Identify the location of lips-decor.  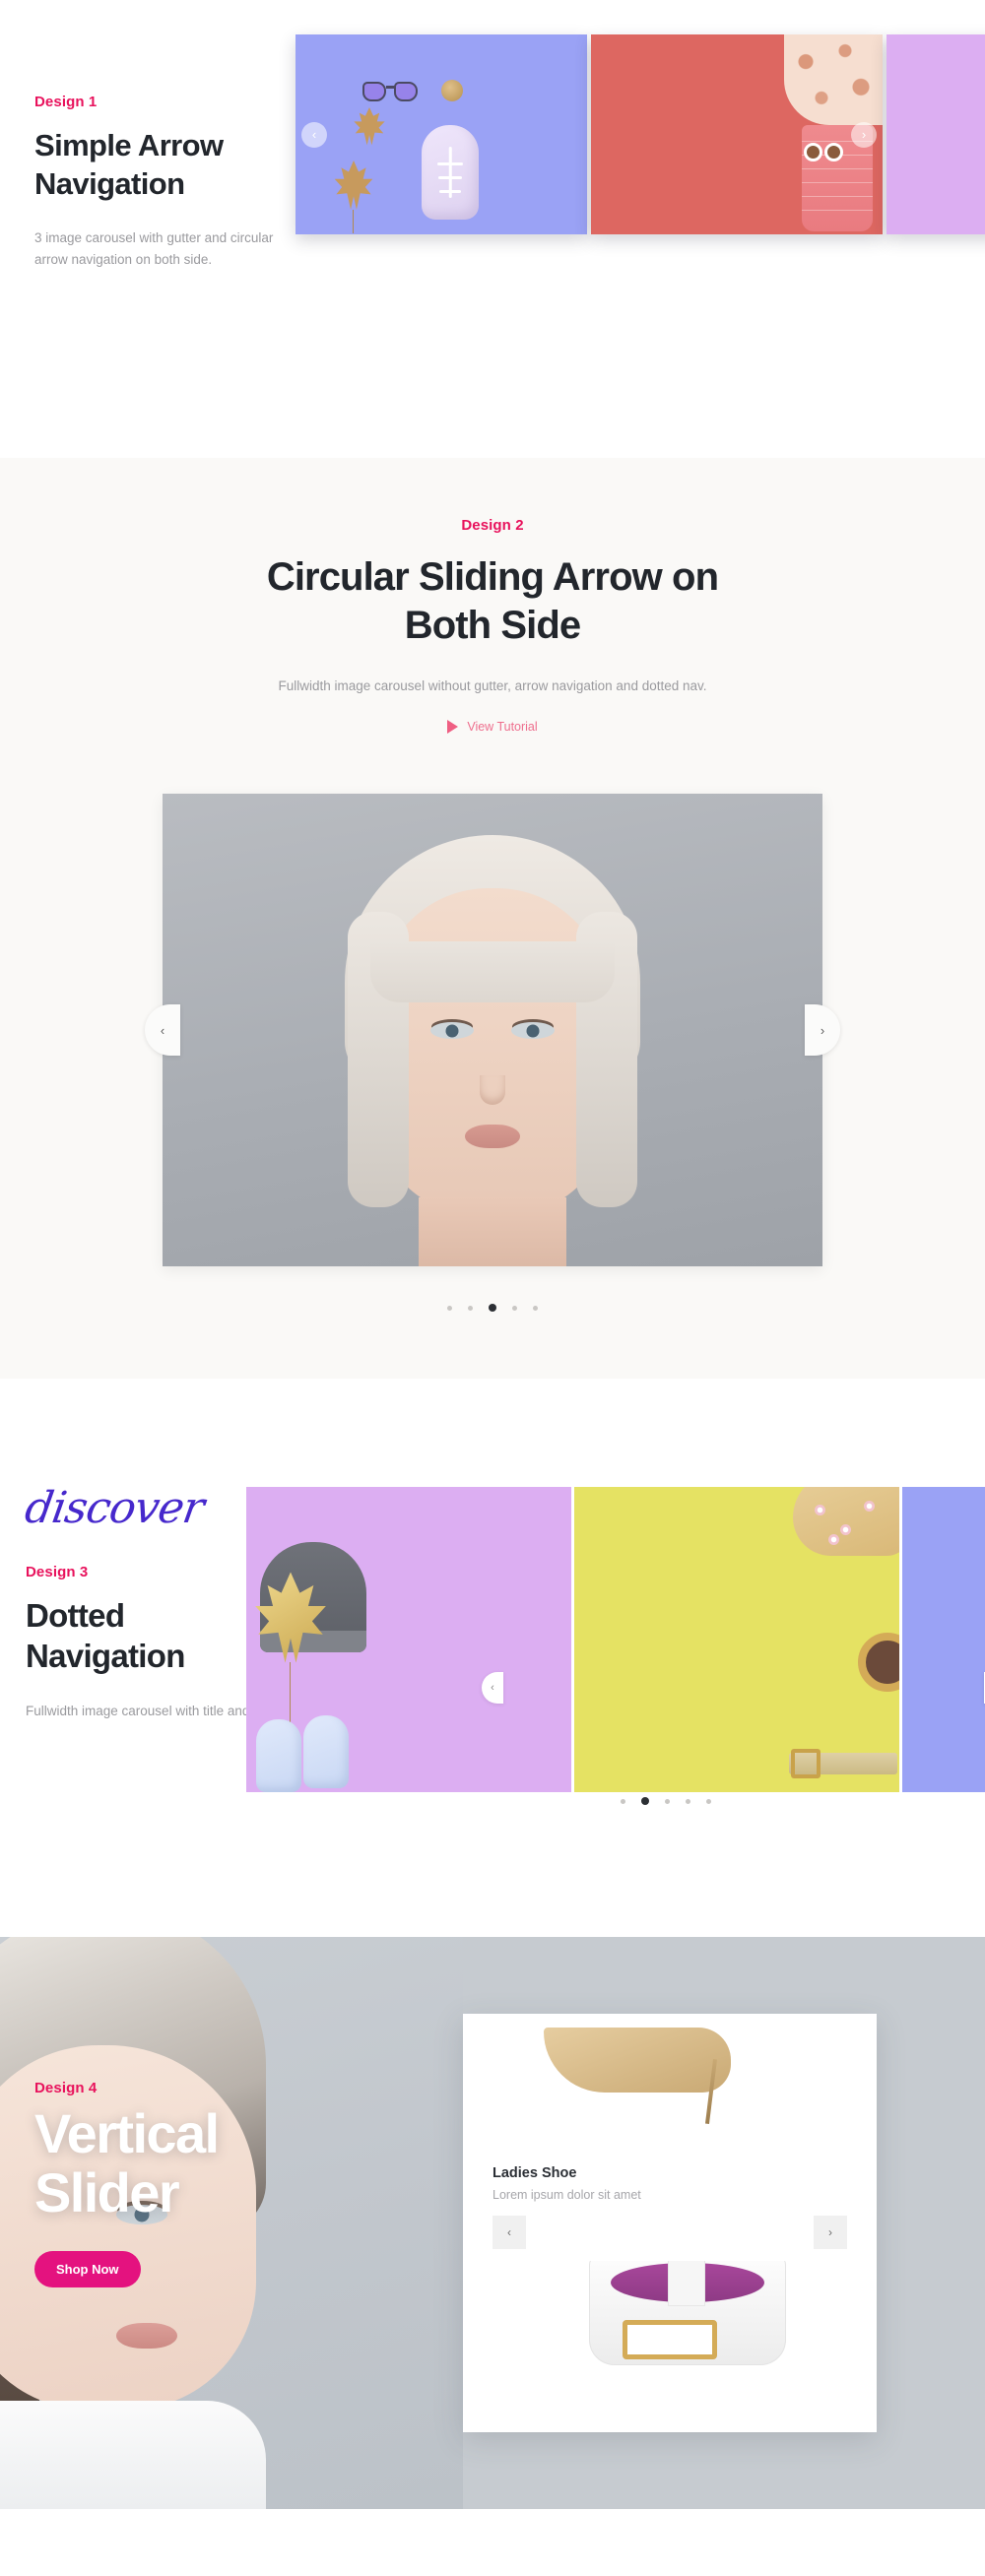
(492, 1137).